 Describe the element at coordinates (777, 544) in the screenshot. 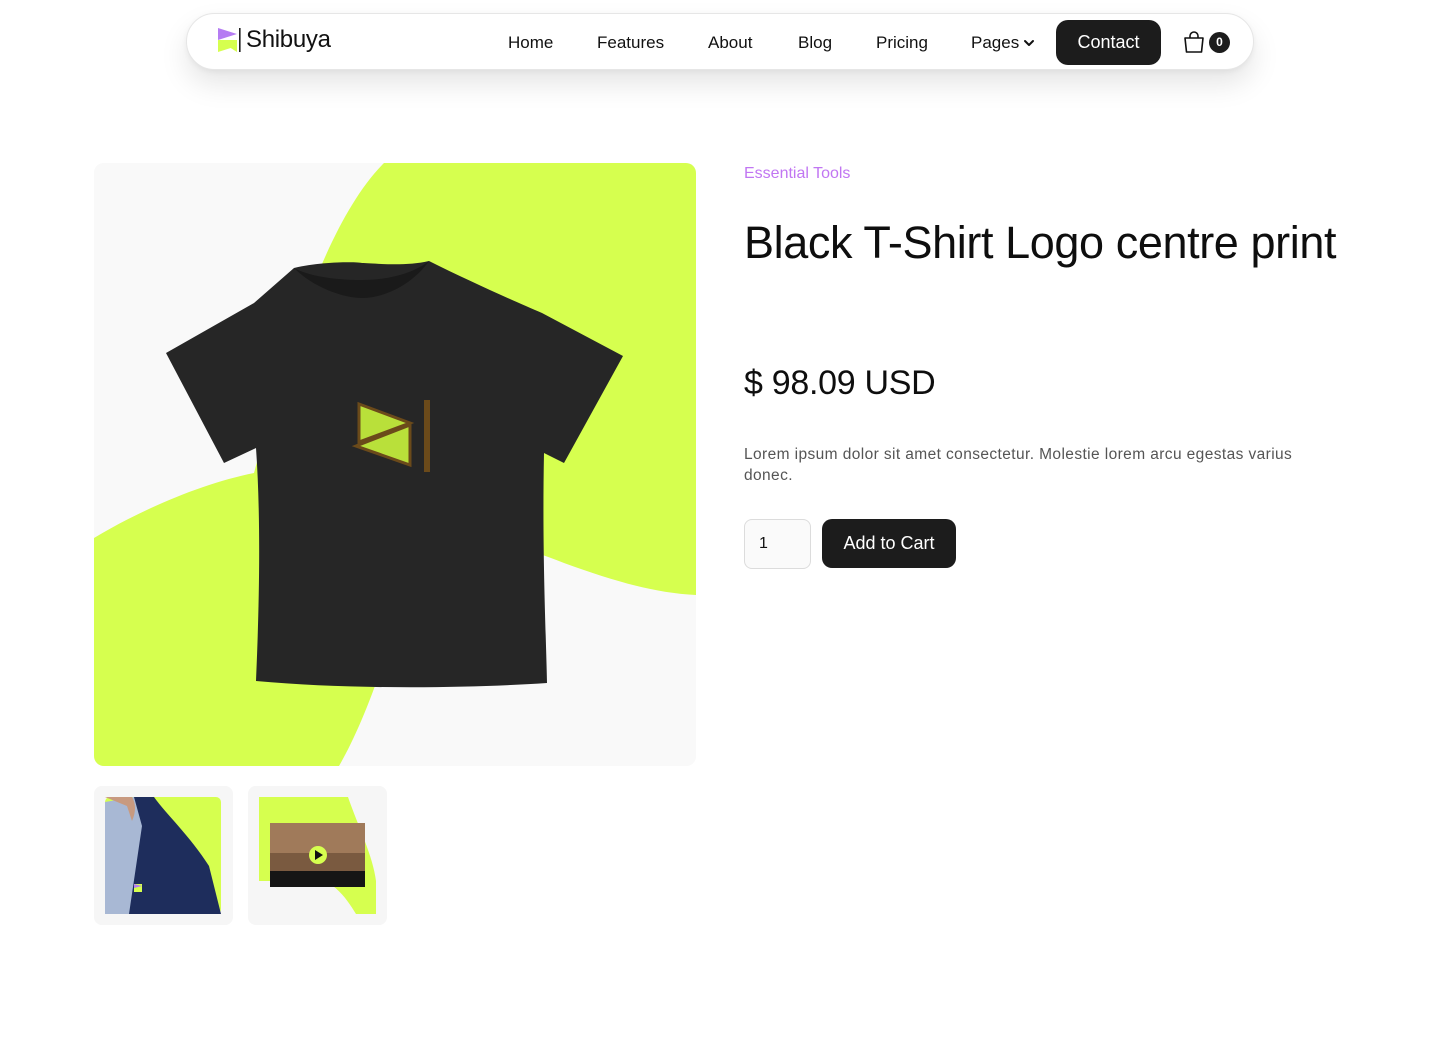

I see `quantity-input` at that location.